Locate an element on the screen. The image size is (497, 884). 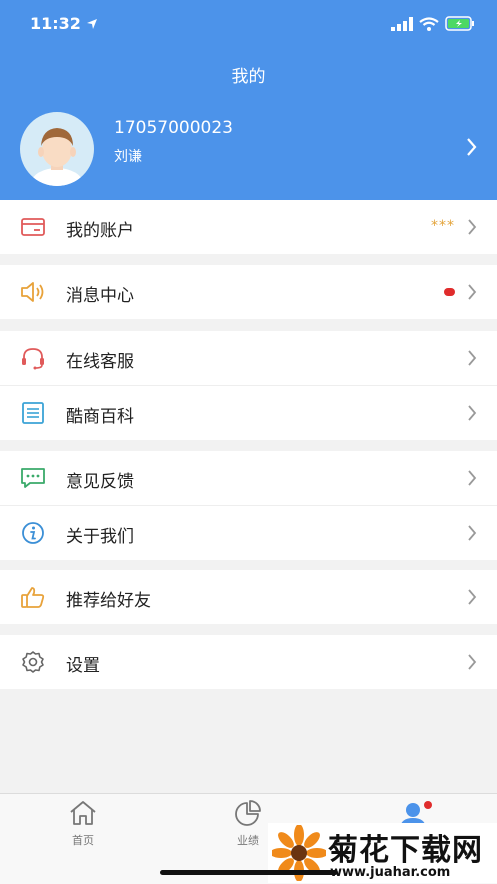
menu-item-account: 我的账户 *** is located at coordinates (248, 227).